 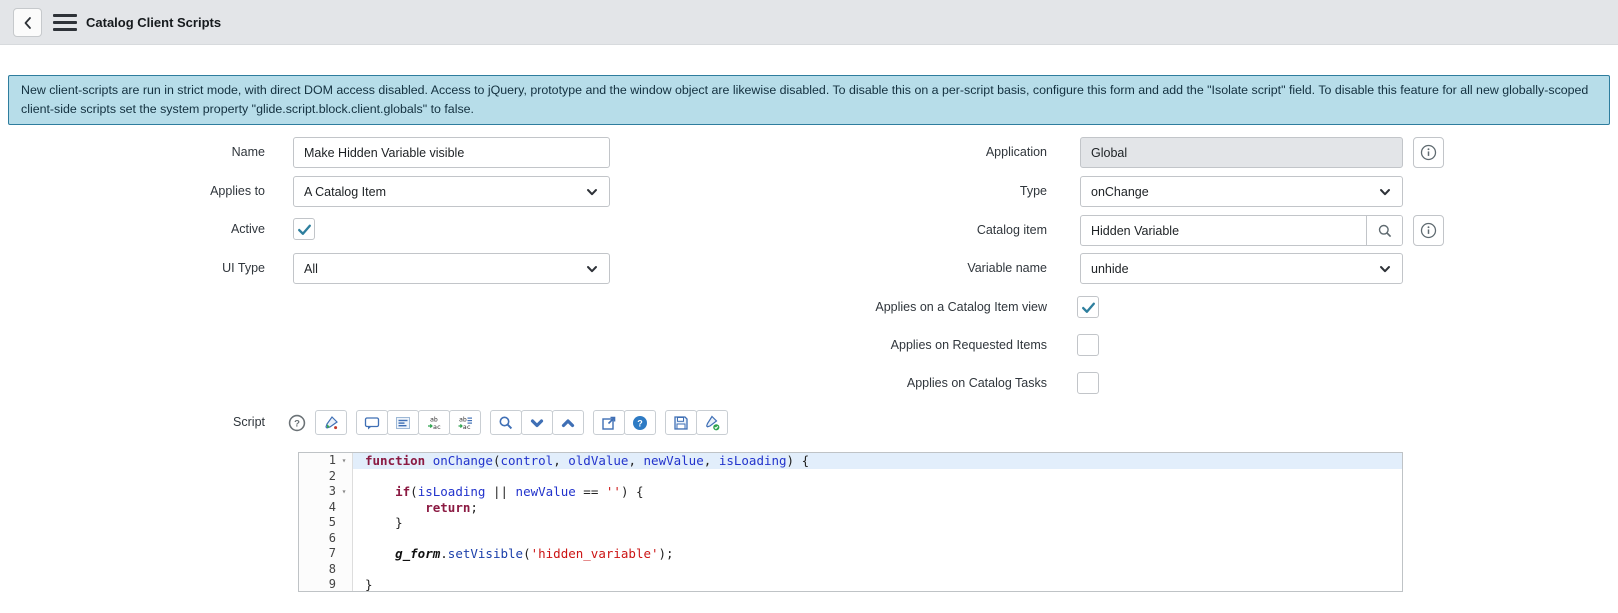 I want to click on context-help-icon: ?, so click(x=297, y=423).